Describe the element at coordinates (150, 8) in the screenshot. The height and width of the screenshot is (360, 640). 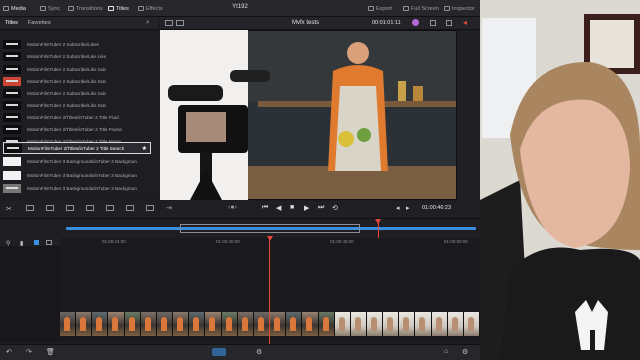
I see `effects-button: Effects` at that location.